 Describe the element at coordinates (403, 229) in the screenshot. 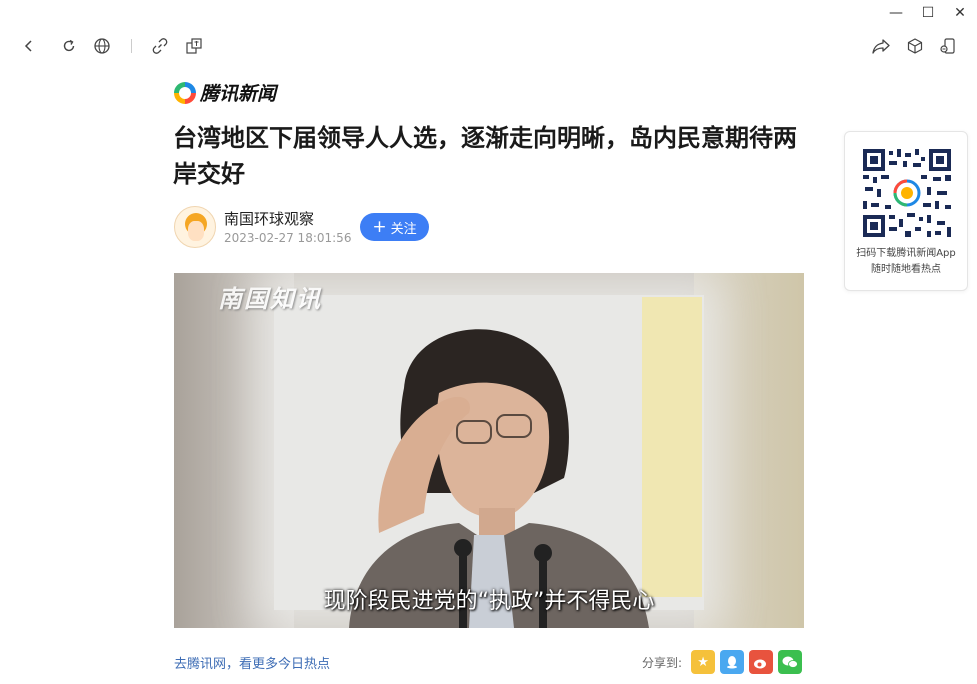

I see `follow-label: 关注` at that location.